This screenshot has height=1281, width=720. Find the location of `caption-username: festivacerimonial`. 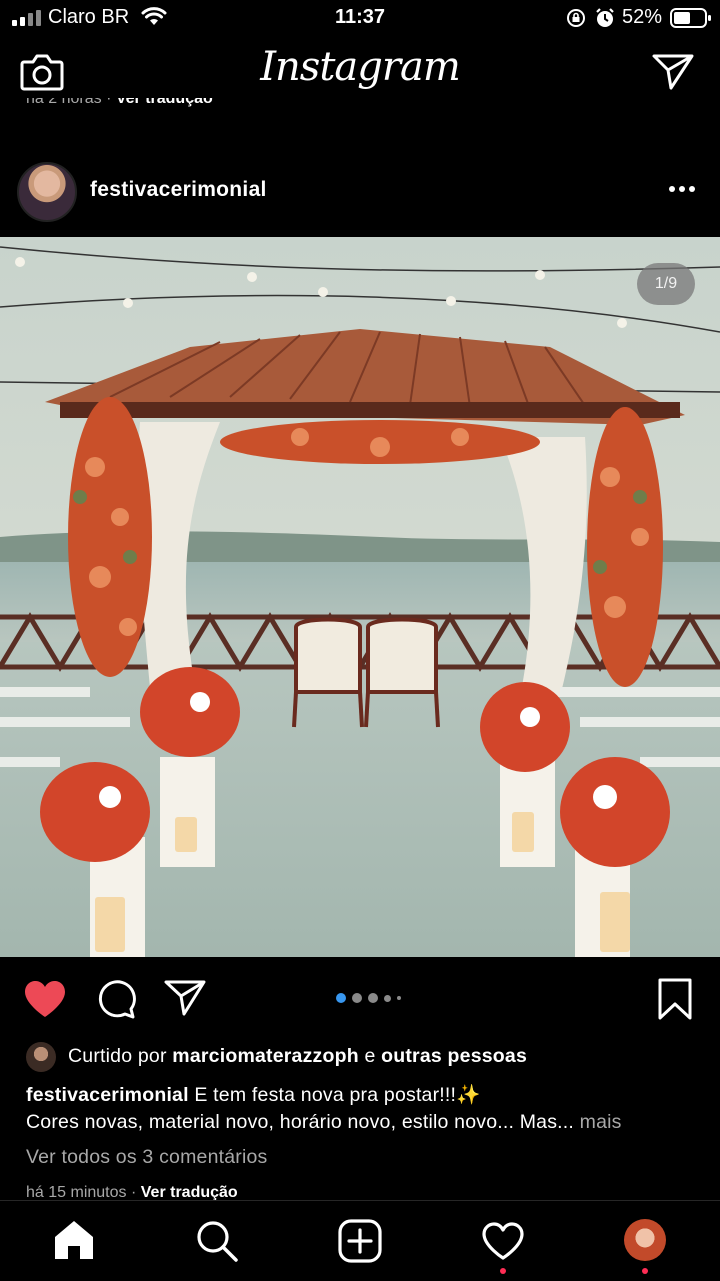

caption-username: festivacerimonial is located at coordinates (107, 1095).